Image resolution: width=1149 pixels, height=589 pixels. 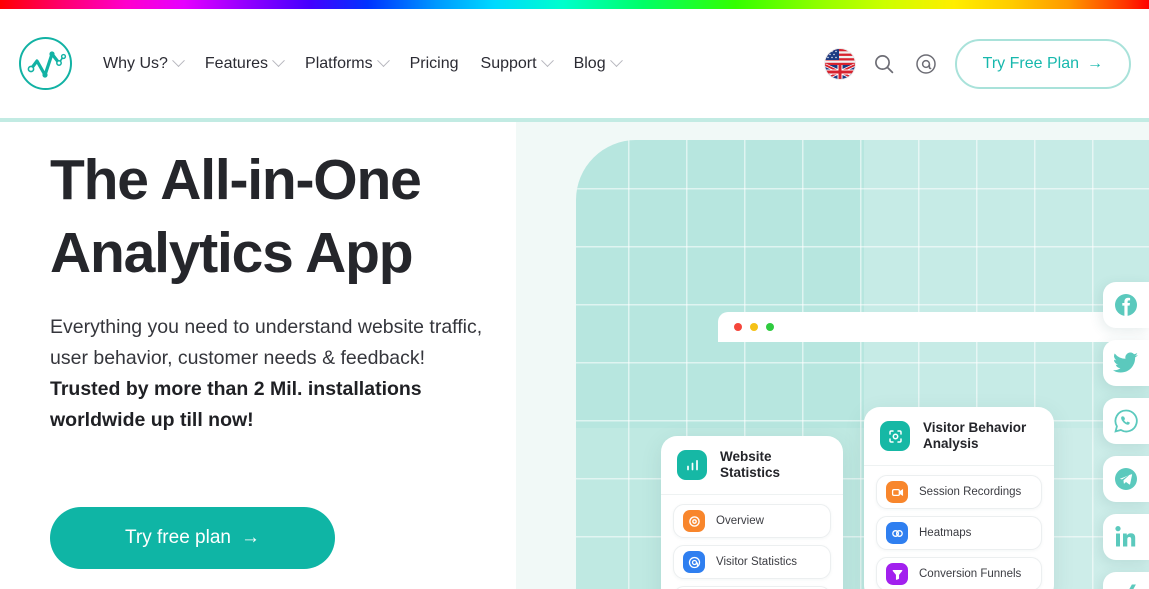 What do you see at coordinates (740, 521) in the screenshot?
I see `list-item-label: Overview` at bounding box center [740, 521].